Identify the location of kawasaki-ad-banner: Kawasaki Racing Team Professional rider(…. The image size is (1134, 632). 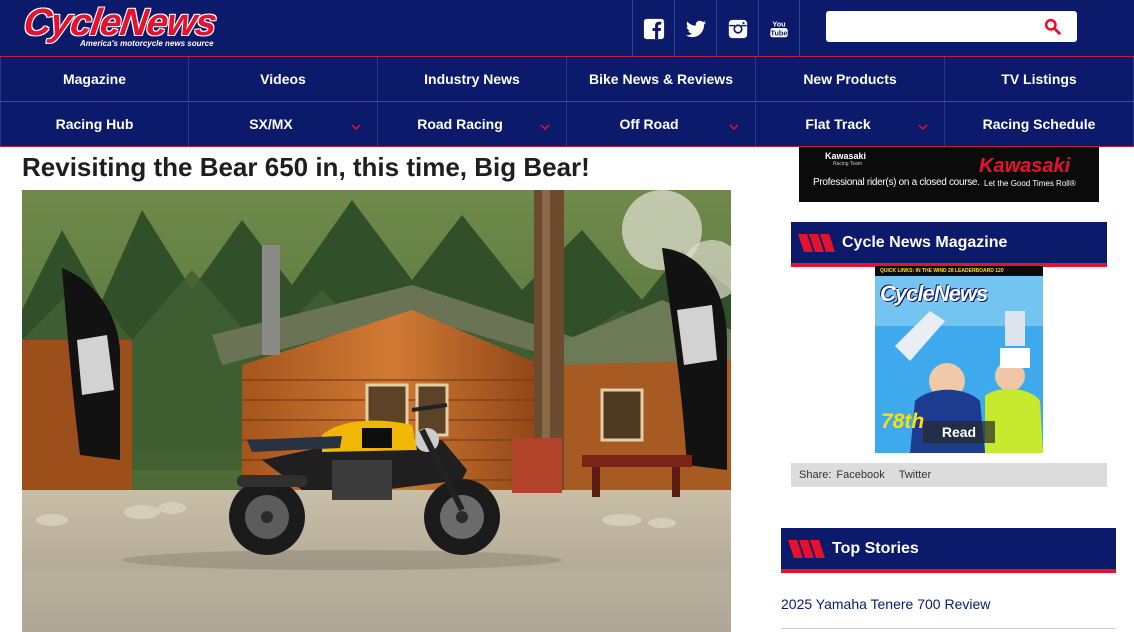
(949, 174).